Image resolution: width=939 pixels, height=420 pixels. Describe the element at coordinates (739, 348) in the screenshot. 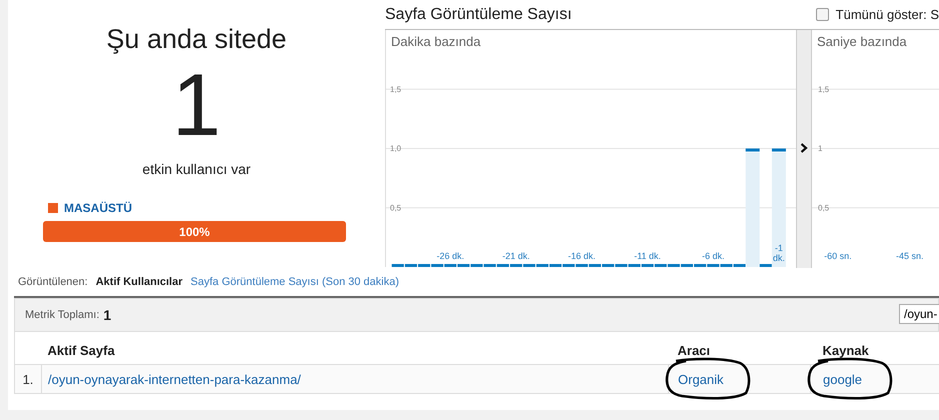

I see `column-header: Aracı` at that location.